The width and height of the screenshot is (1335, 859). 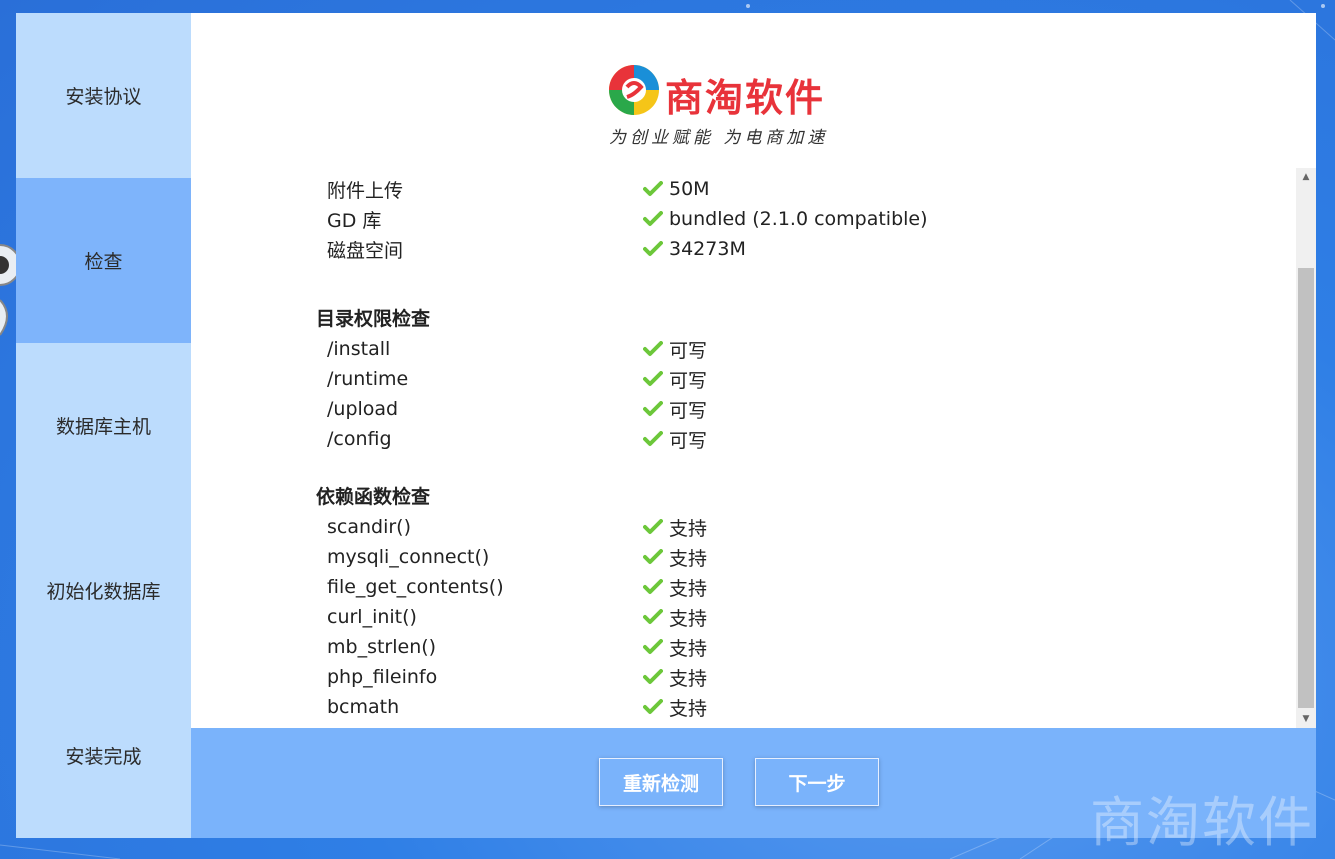 What do you see at coordinates (382, 647) in the screenshot?
I see `item-label: mb_strlen()` at bounding box center [382, 647].